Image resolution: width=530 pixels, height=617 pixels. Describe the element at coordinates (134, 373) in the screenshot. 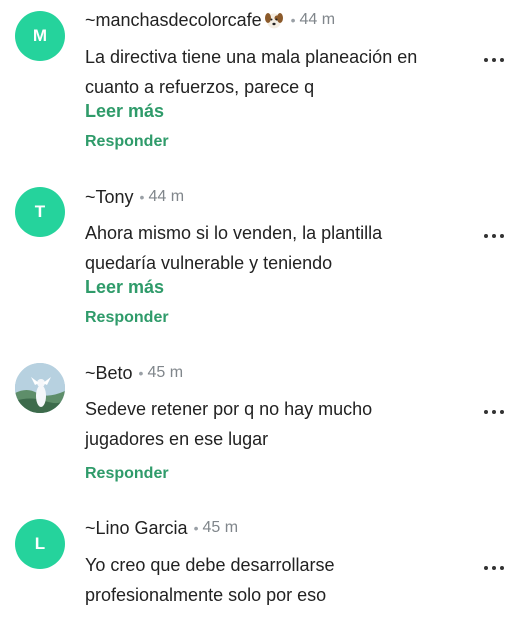

I see `comment-header: ~Beto • 45 m` at that location.